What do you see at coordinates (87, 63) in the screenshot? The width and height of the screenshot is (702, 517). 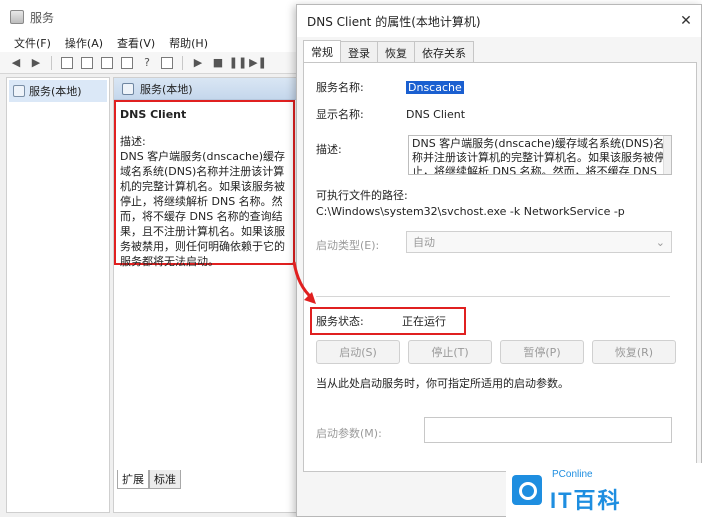 I see `properties-icon` at bounding box center [87, 63].